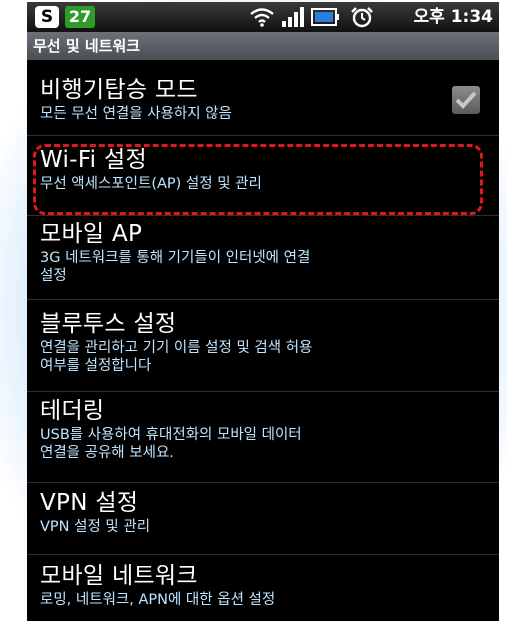 The image size is (507, 621). What do you see at coordinates (263, 46) in the screenshot?
I see `section-header-wireless-networks: 무선 및 네트워크` at bounding box center [263, 46].